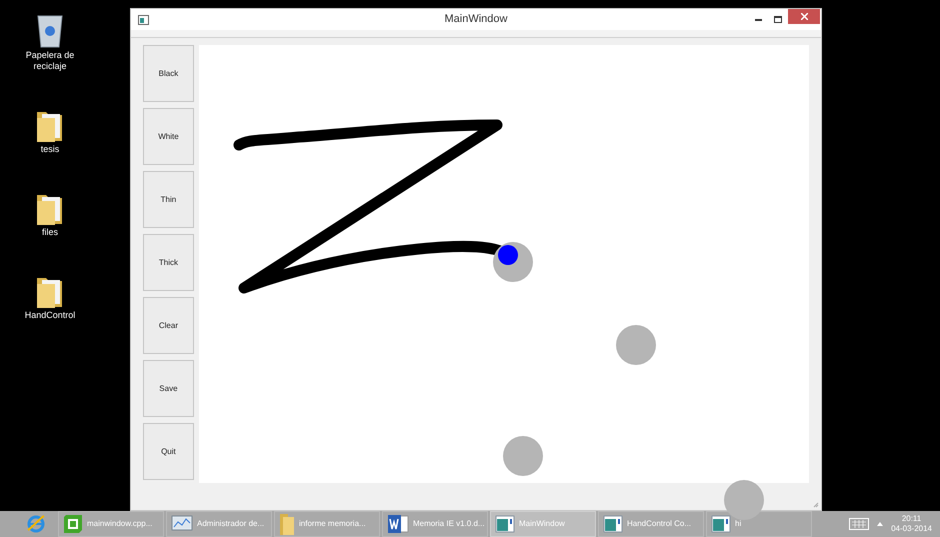 The width and height of the screenshot is (940, 537). Describe the element at coordinates (50, 61) in the screenshot. I see `desktop-icon-label: Papelera de reciclaje` at that location.